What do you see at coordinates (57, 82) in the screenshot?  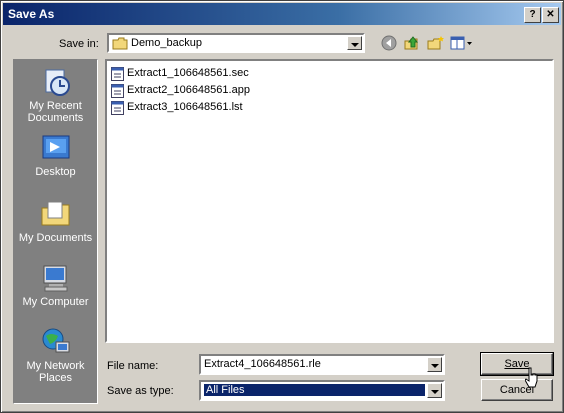 I see `recent-documents-icon` at bounding box center [57, 82].